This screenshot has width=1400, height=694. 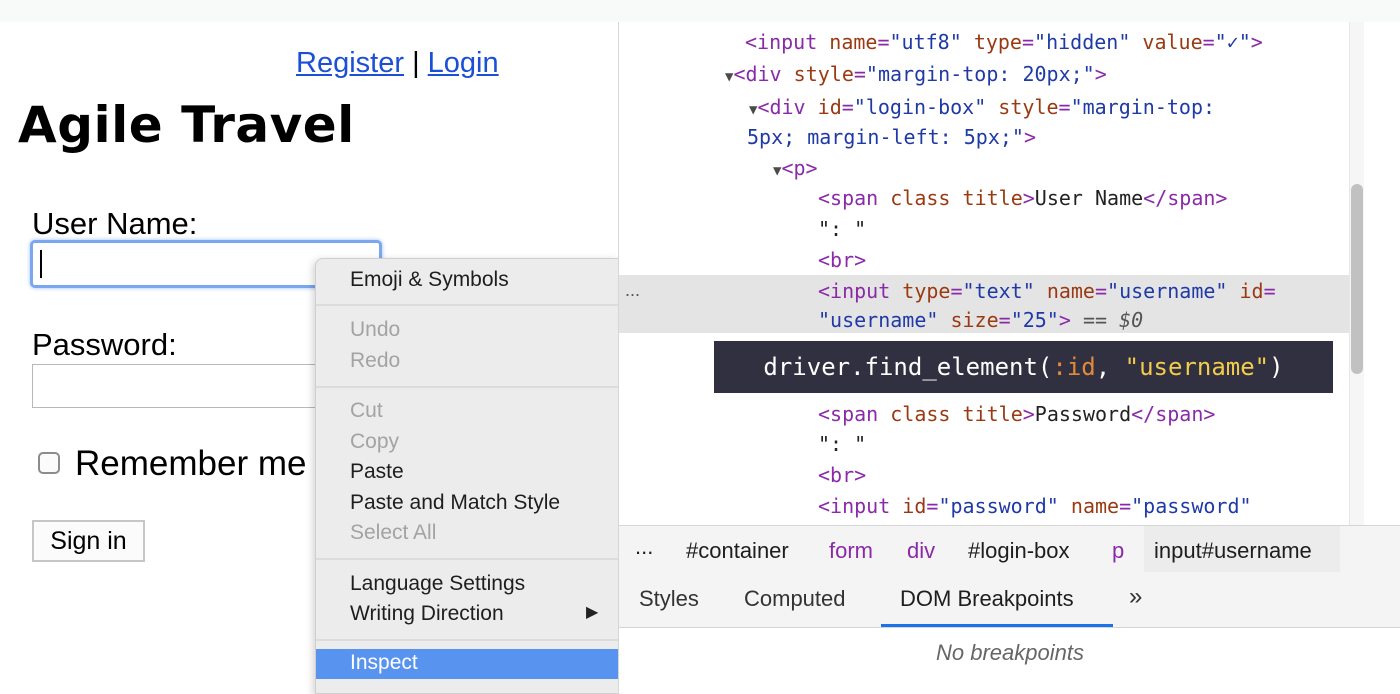 What do you see at coordinates (592, 612) in the screenshot?
I see `submenu-arrow-icon: ▶` at bounding box center [592, 612].